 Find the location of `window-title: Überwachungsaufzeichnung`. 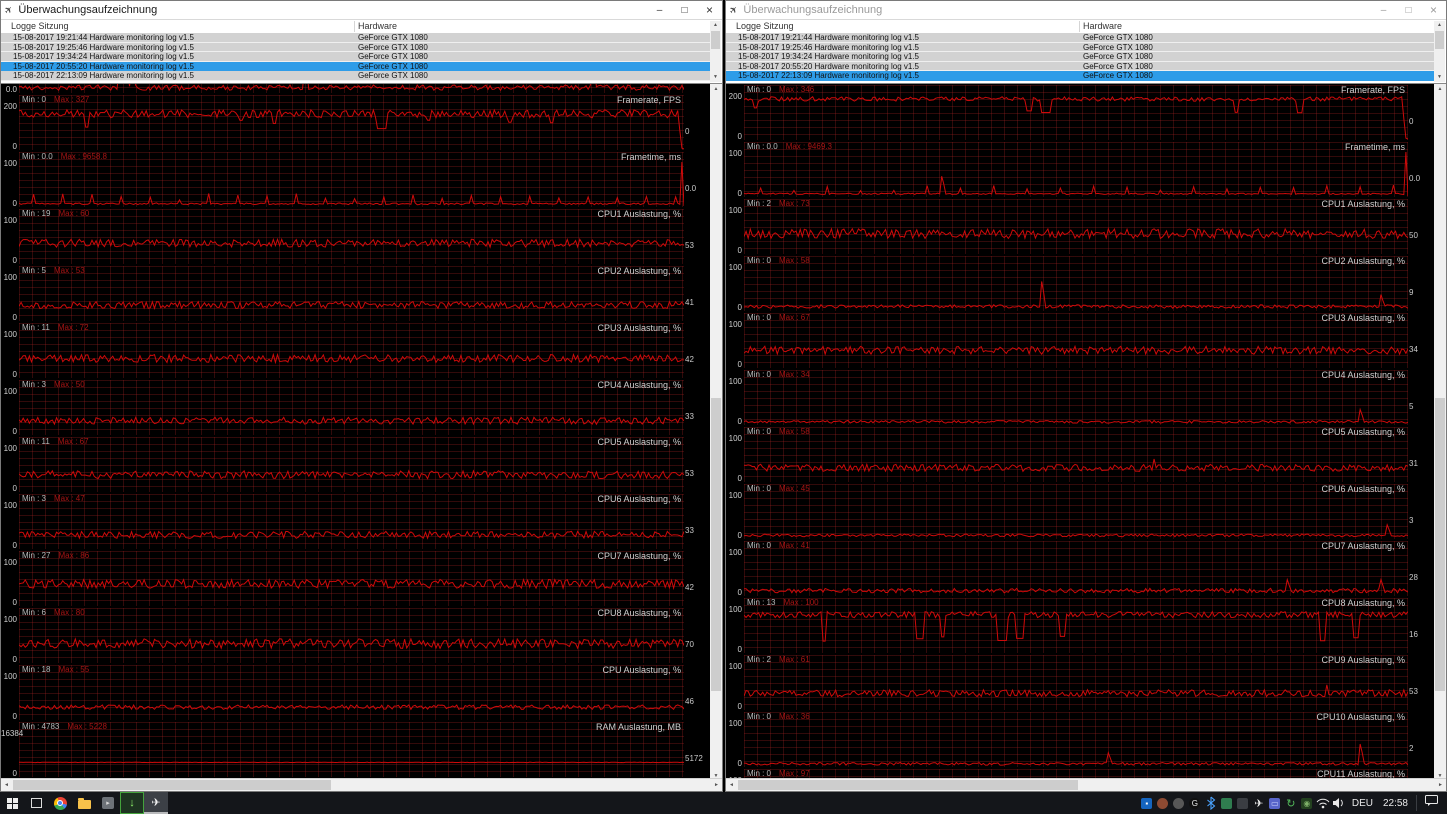

window-title: Überwachungsaufzeichnung is located at coordinates (88, 10).